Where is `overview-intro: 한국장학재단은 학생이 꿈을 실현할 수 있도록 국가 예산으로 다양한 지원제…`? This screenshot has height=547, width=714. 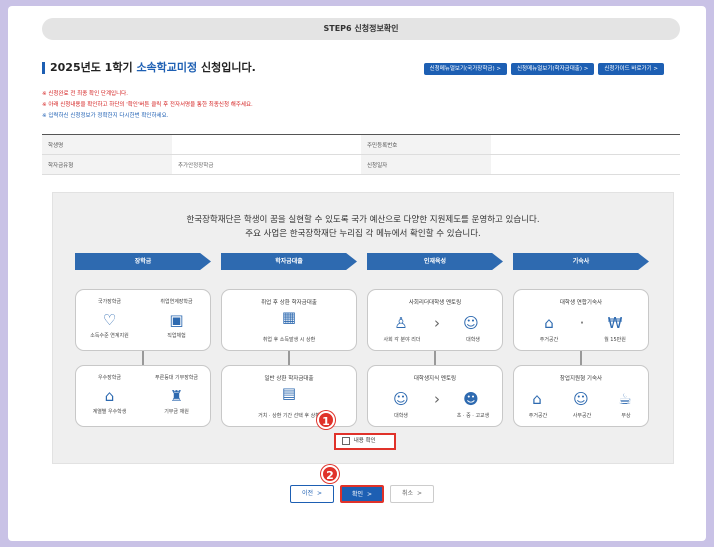 overview-intro: 한국장학재단은 학생이 꿈을 실현할 수 있도록 국가 예산으로 다양한 지원제… is located at coordinates (363, 227).